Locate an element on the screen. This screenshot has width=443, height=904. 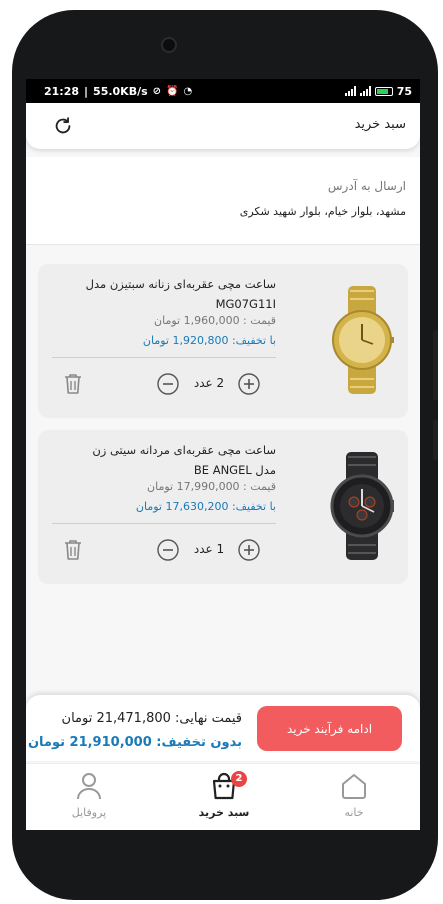
quantity-value: 2 عدد is located at coordinates (209, 383).